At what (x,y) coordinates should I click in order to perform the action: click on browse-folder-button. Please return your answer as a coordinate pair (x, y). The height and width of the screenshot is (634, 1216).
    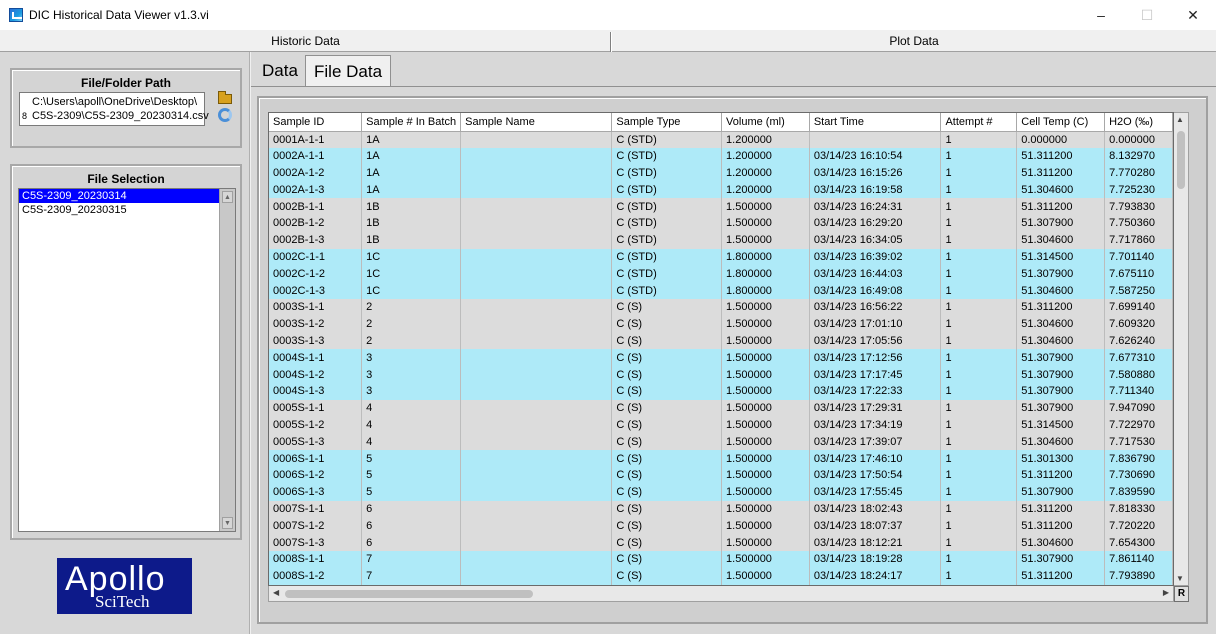
    Looking at the image, I should click on (225, 98).